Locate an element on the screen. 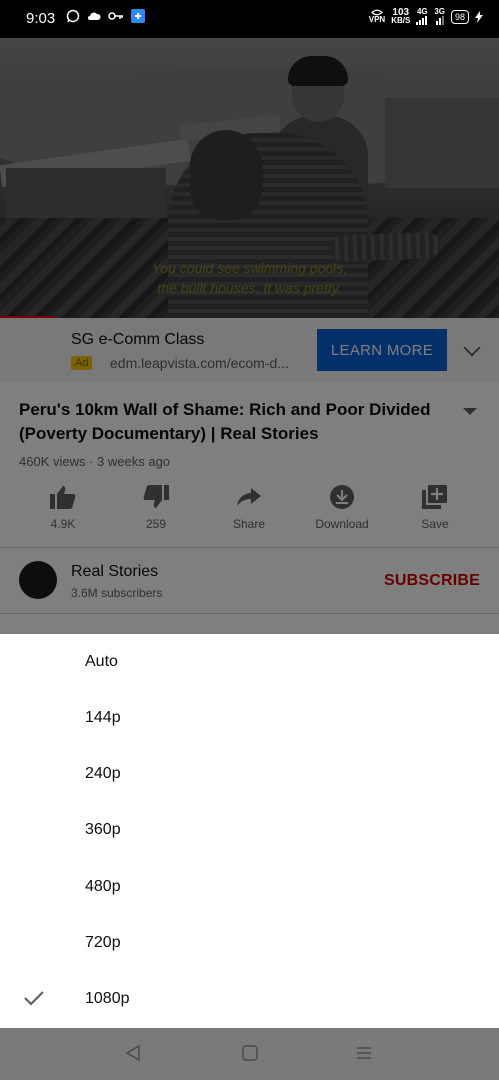 This screenshot has width=499, height=1080. quality-option-240p: 240p is located at coordinates (249, 775).